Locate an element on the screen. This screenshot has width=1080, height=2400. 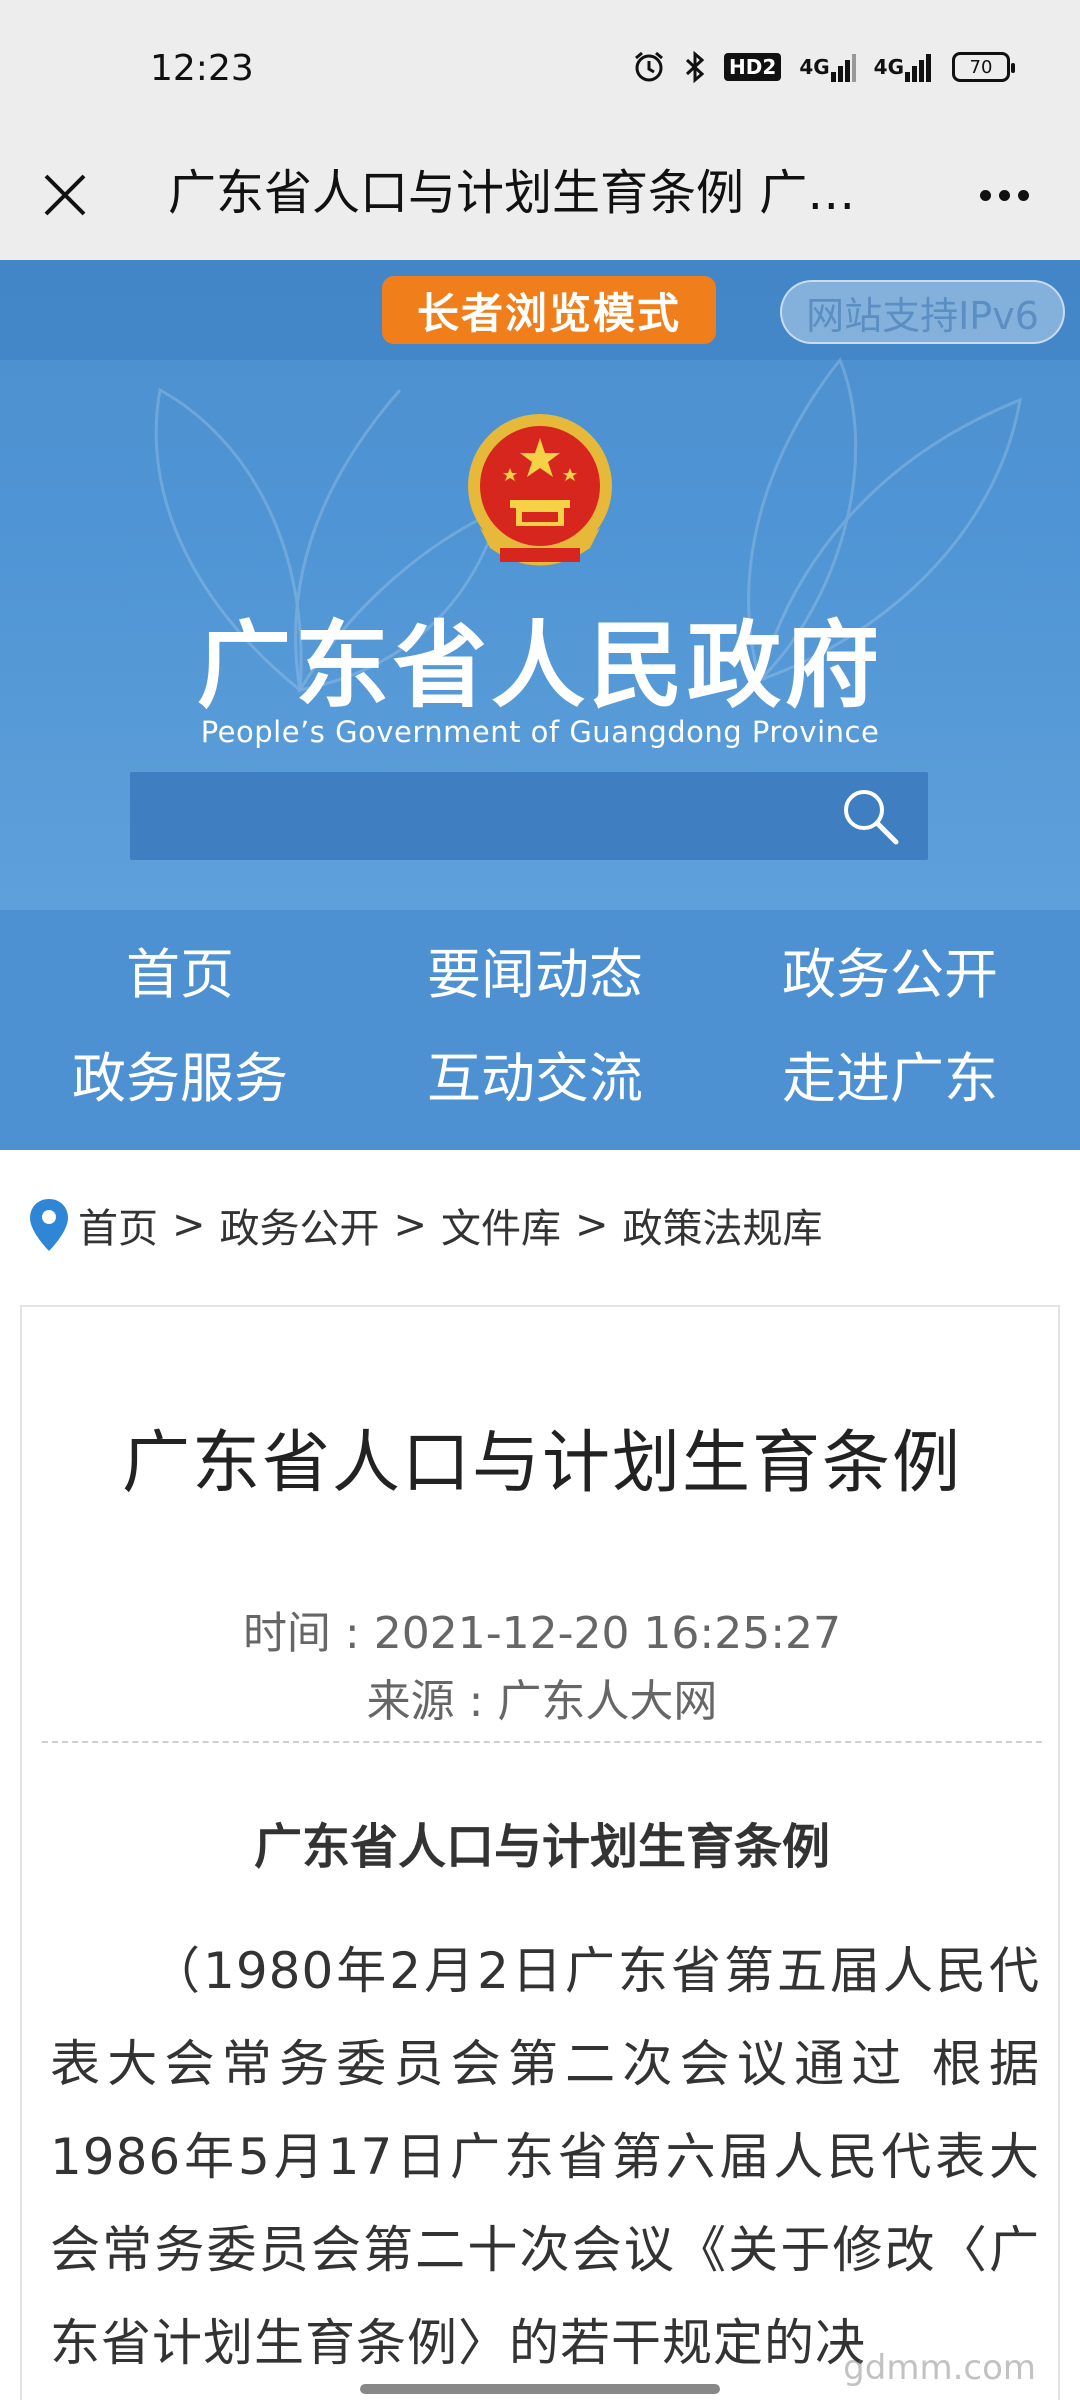
alarm-icon is located at coordinates (649, 67).